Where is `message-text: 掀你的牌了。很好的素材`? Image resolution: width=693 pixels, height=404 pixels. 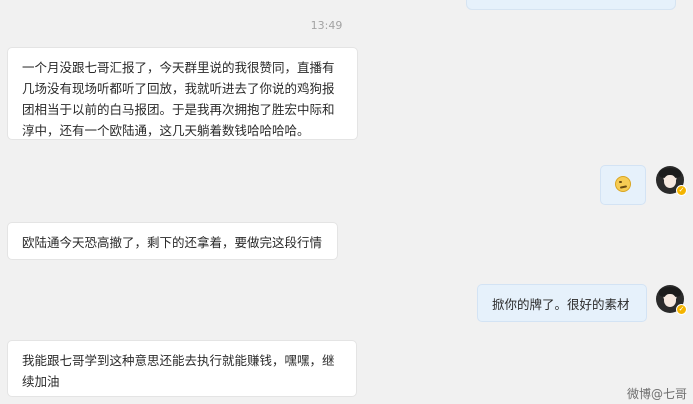 message-text: 掀你的牌了。很好的素材 is located at coordinates (561, 304).